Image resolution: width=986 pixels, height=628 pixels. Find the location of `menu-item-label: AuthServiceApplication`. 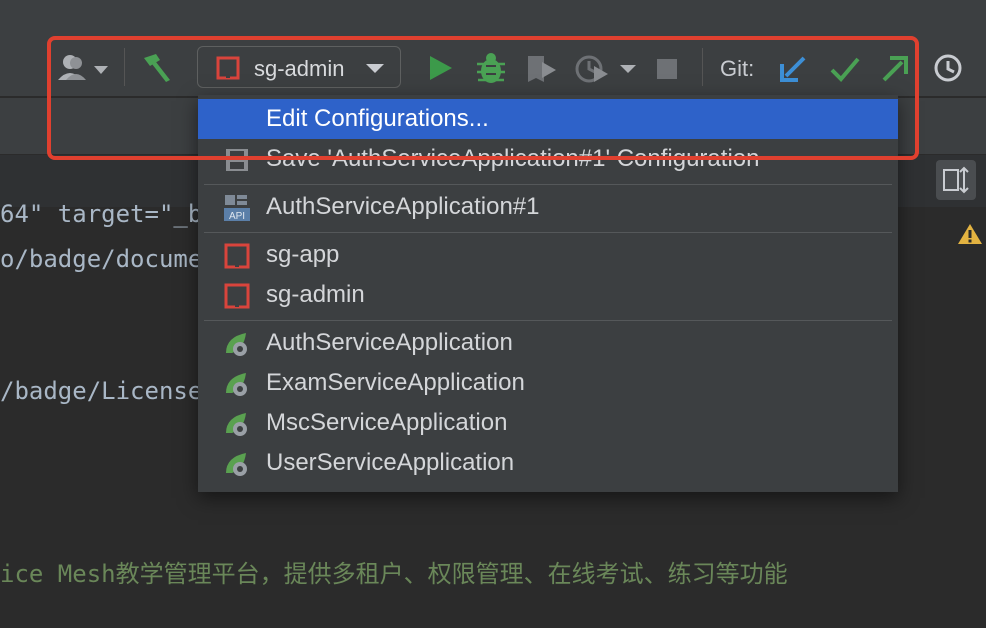

menu-item-label: AuthServiceApplication is located at coordinates (389, 342).